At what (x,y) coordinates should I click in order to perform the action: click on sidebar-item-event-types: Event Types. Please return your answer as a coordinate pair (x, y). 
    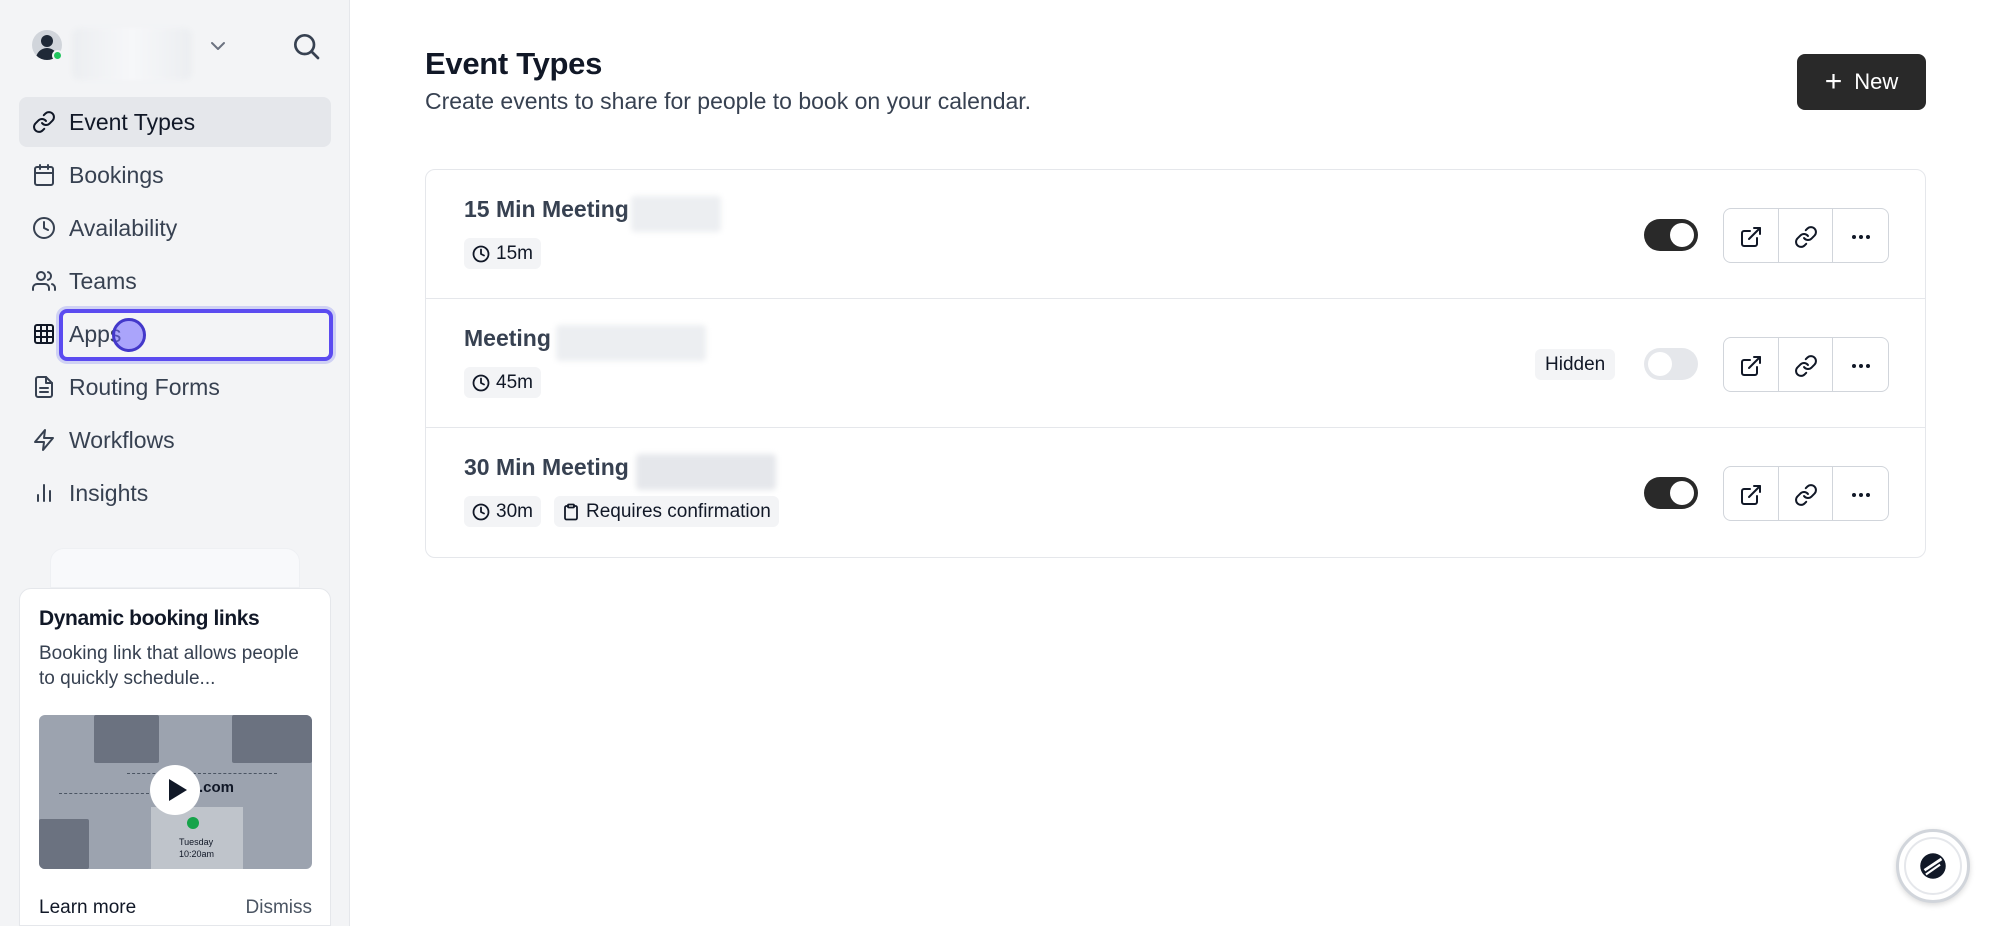
    Looking at the image, I should click on (175, 122).